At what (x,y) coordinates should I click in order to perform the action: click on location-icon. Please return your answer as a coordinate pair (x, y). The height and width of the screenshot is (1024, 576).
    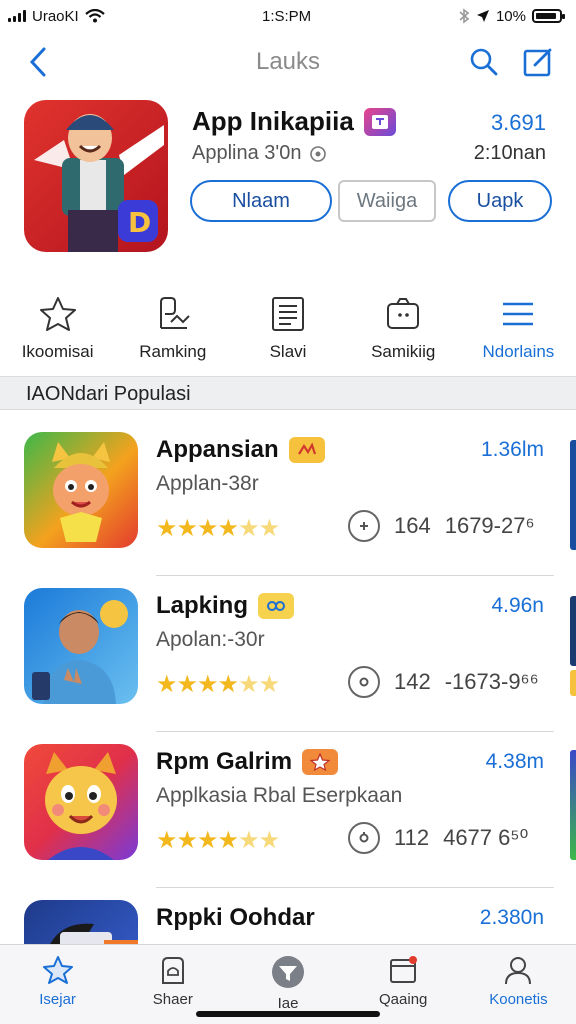
    Looking at the image, I should click on (482, 16).